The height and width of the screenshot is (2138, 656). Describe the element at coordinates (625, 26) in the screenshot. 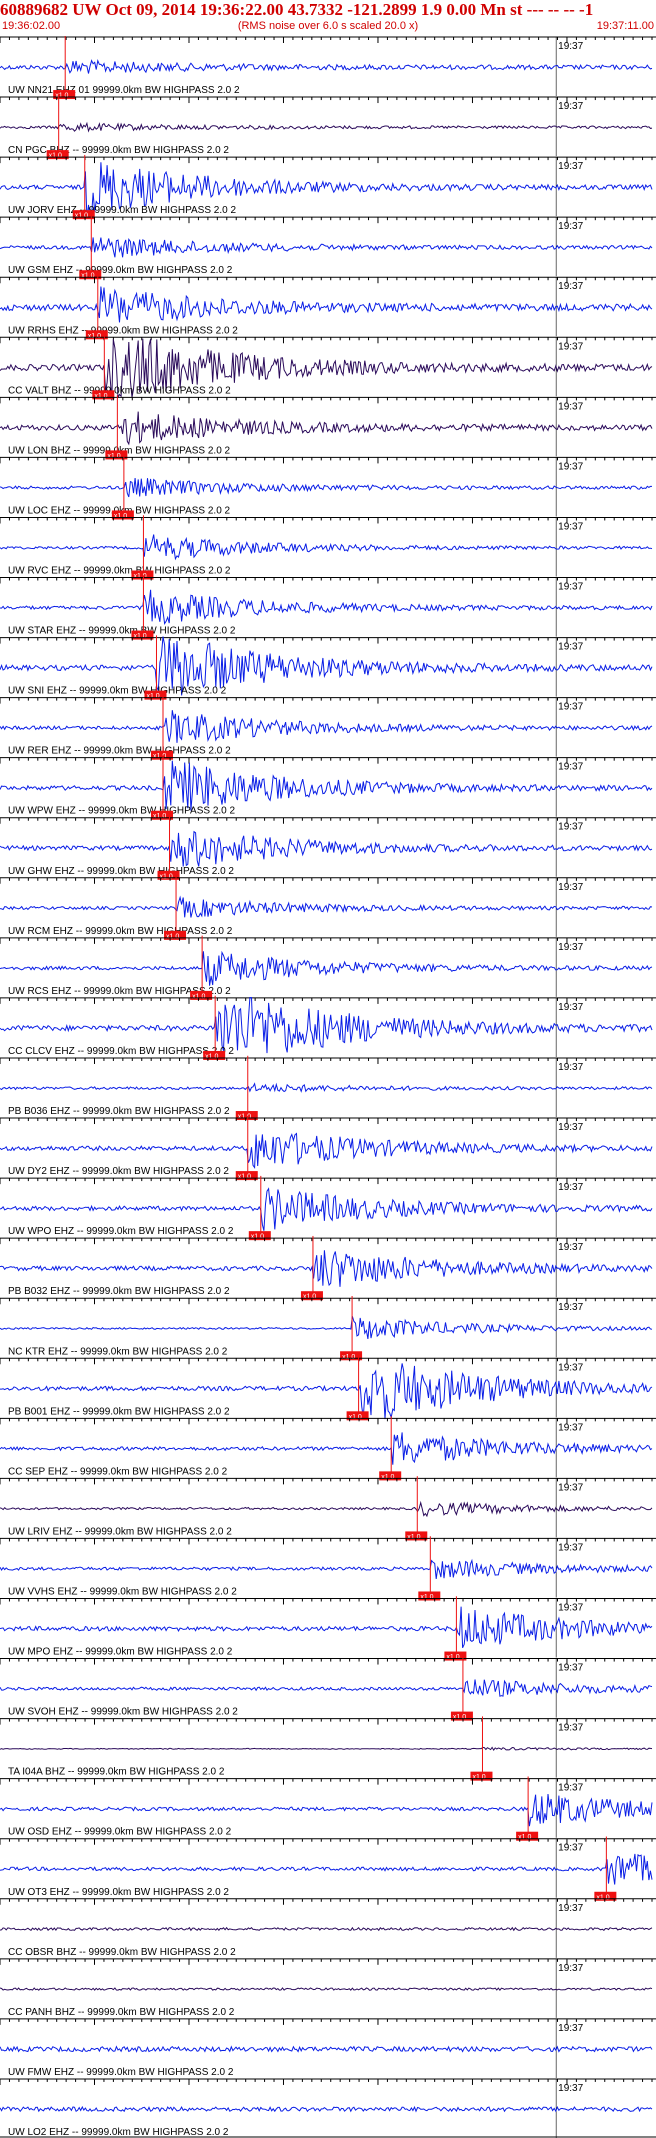

I see `end-time: 19:37:11.00` at that location.